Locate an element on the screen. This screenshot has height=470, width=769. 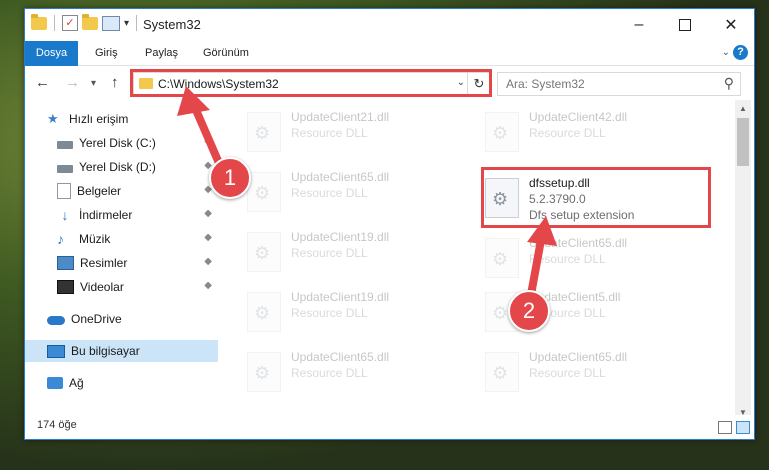
ribbon-tabs: Dosya Giriş Paylaş Görünüm ⌄ ? is located at coordinates (389, 67).